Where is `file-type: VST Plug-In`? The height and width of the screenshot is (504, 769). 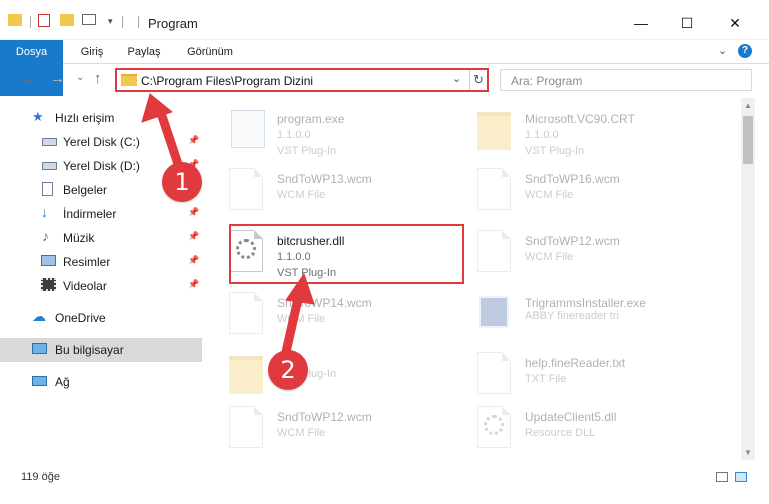 file-type: VST Plug-In is located at coordinates (555, 151).